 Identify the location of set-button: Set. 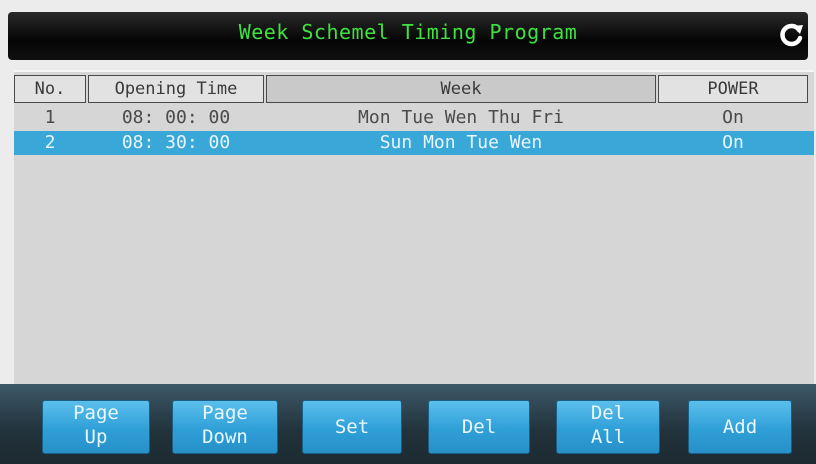
(352, 427).